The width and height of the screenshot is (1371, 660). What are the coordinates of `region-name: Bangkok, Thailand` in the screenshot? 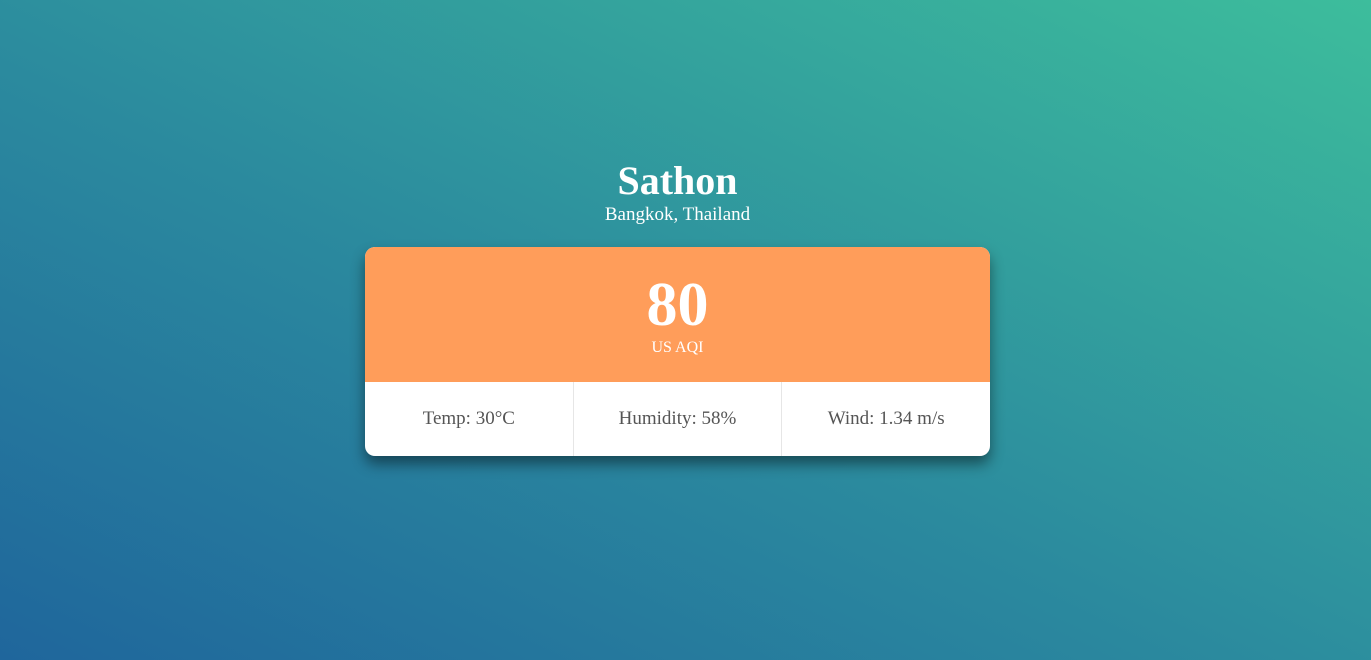 It's located at (677, 214).